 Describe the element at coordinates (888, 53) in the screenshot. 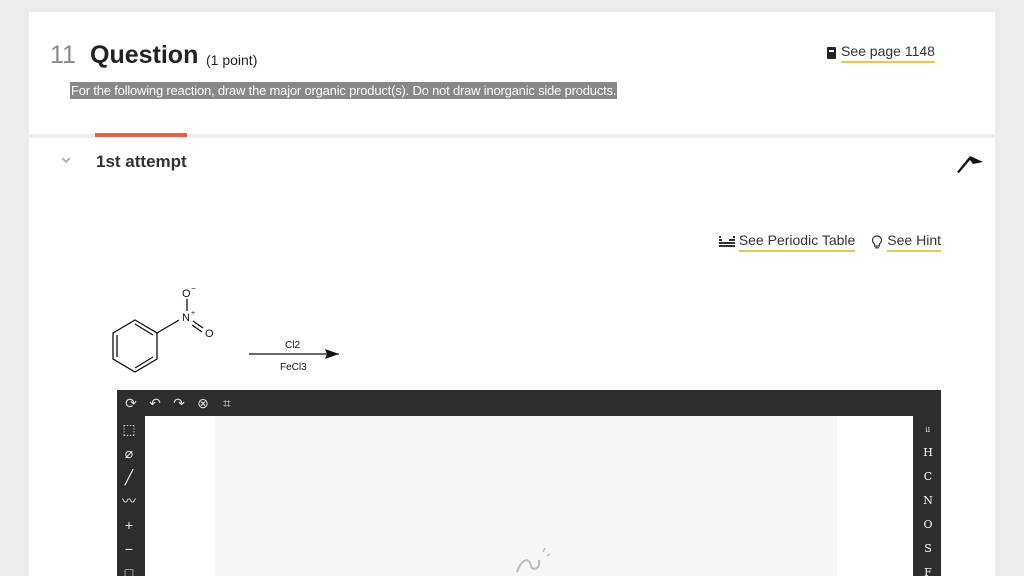

I see `see-page-label: See page 1148` at that location.